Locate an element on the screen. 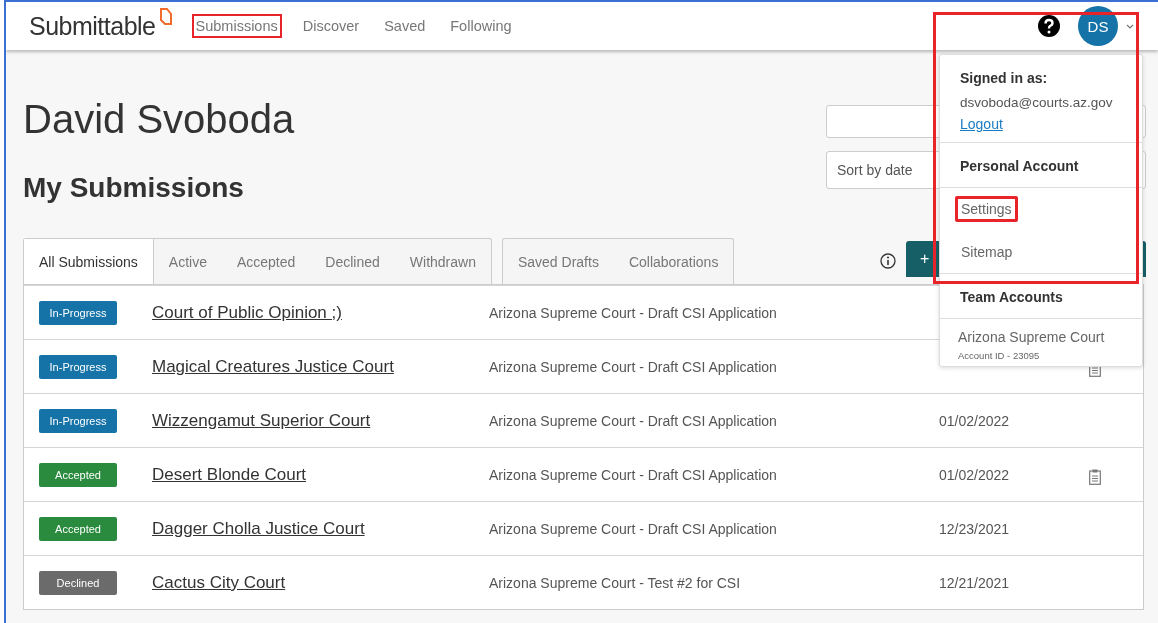 The image size is (1158, 623). submission-link: Cactus City Court is located at coordinates (320, 582).